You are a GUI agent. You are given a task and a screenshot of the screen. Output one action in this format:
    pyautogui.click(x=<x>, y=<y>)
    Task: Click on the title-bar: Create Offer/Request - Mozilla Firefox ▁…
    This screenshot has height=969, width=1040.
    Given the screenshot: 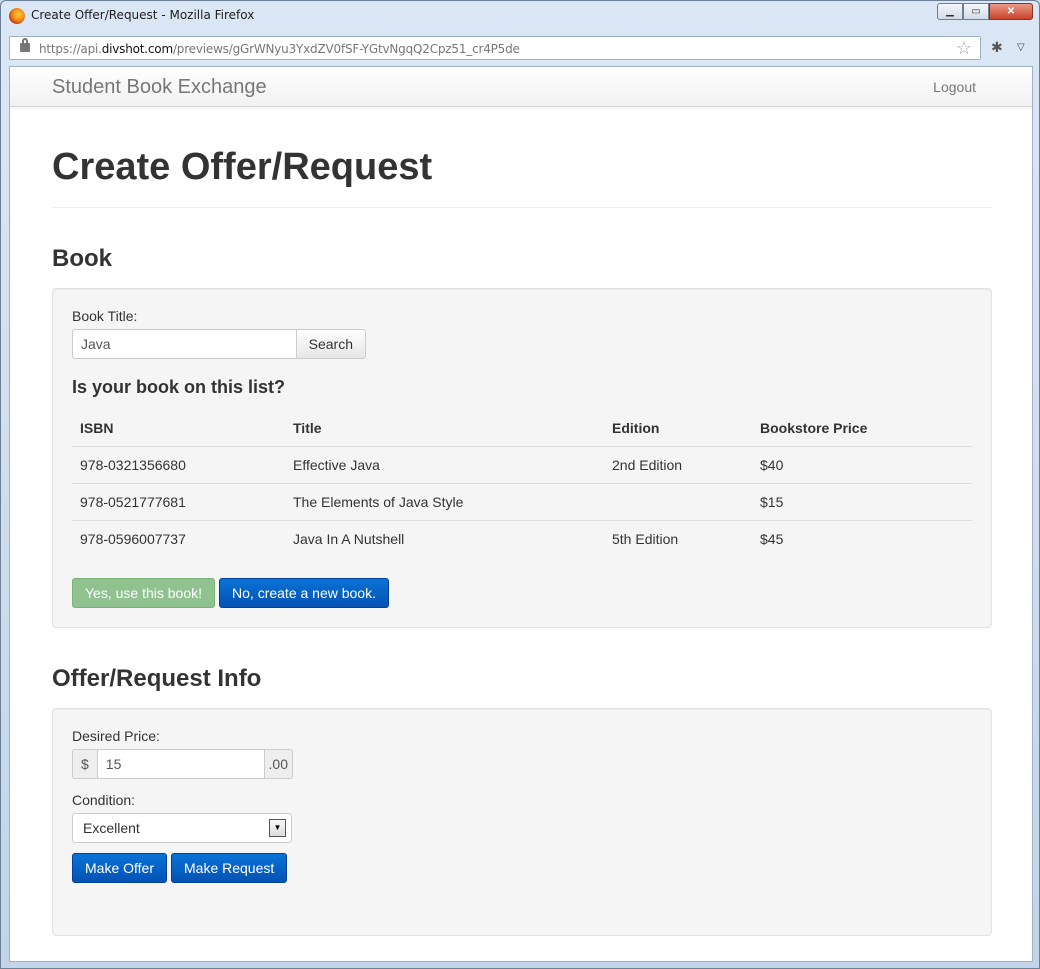 What is the action you would take?
    pyautogui.click(x=520, y=16)
    